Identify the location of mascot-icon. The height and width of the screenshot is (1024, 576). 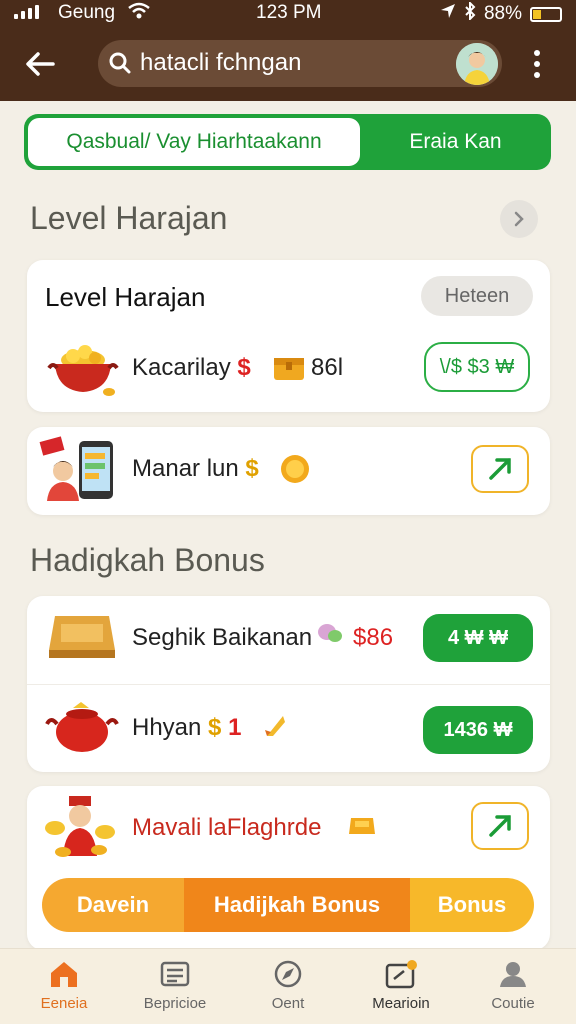
(80, 829).